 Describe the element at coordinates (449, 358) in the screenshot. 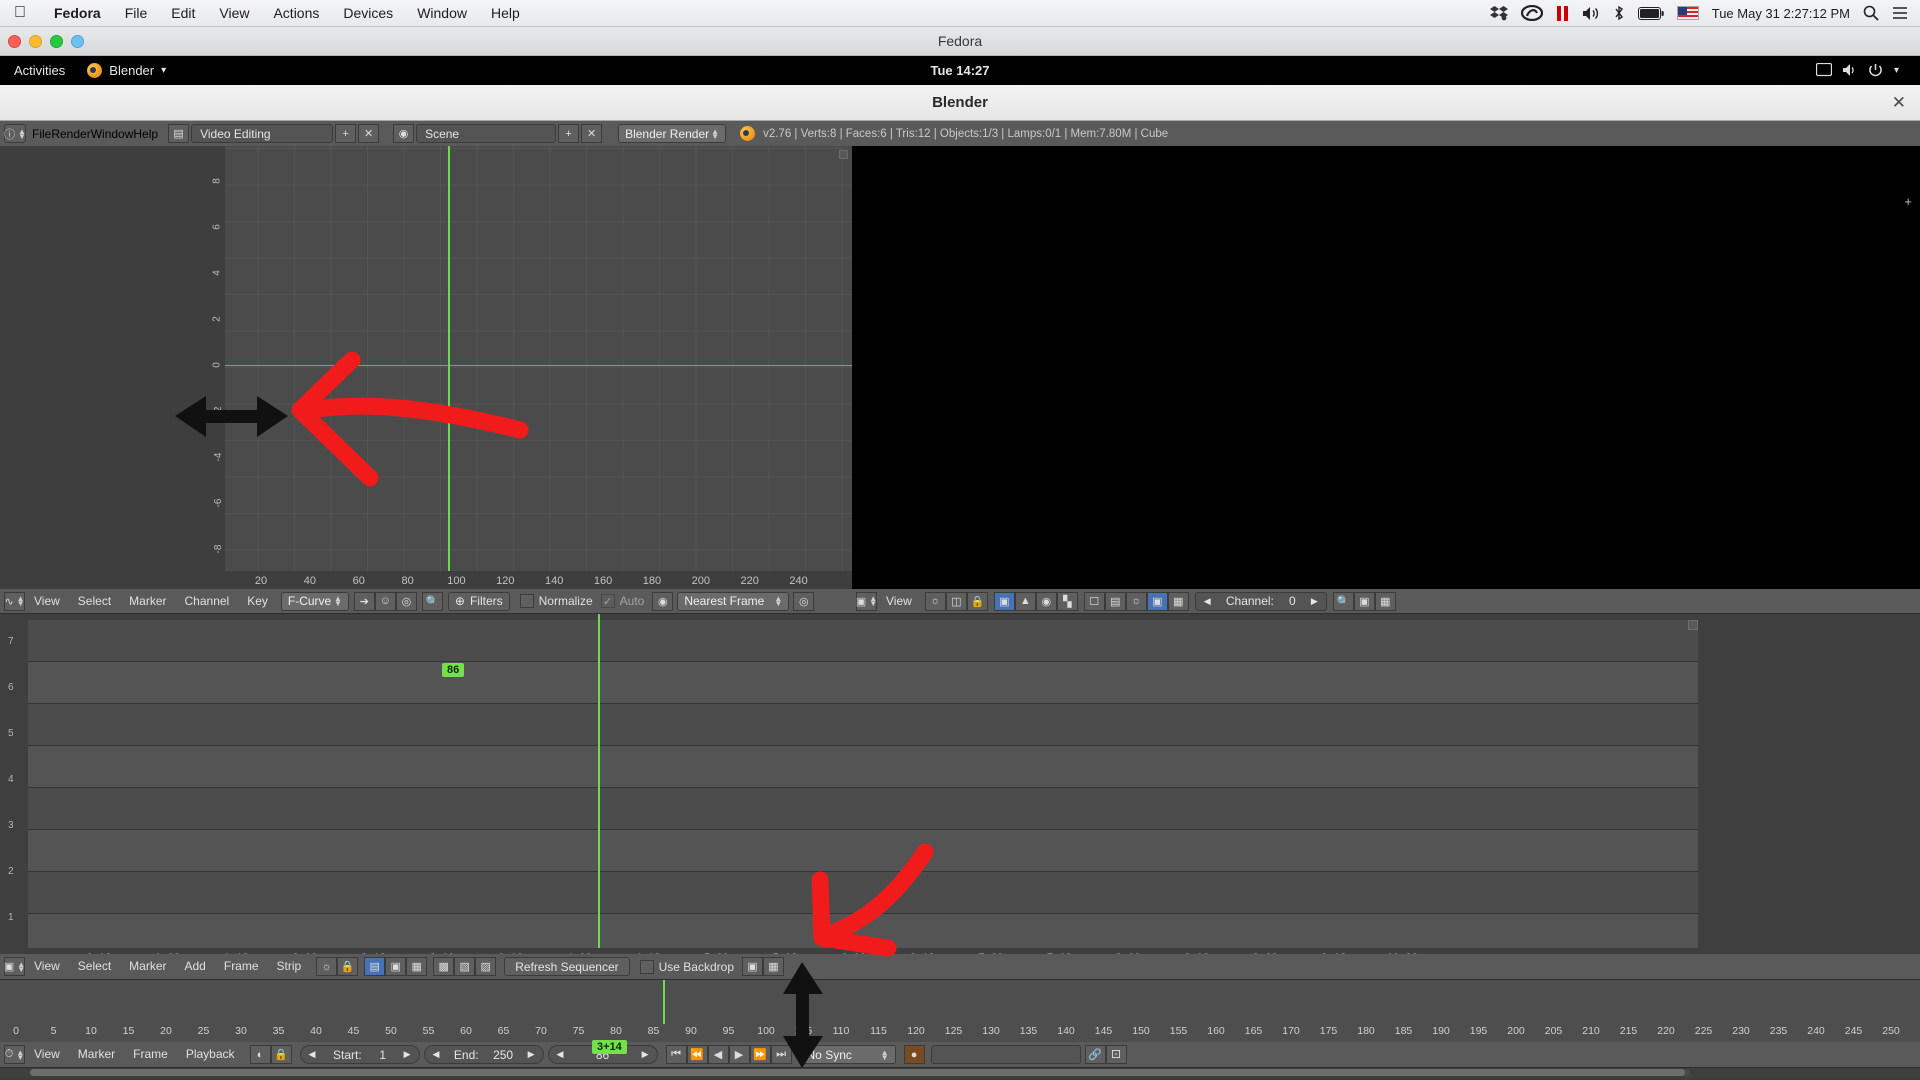

I see `graph-playhead` at that location.